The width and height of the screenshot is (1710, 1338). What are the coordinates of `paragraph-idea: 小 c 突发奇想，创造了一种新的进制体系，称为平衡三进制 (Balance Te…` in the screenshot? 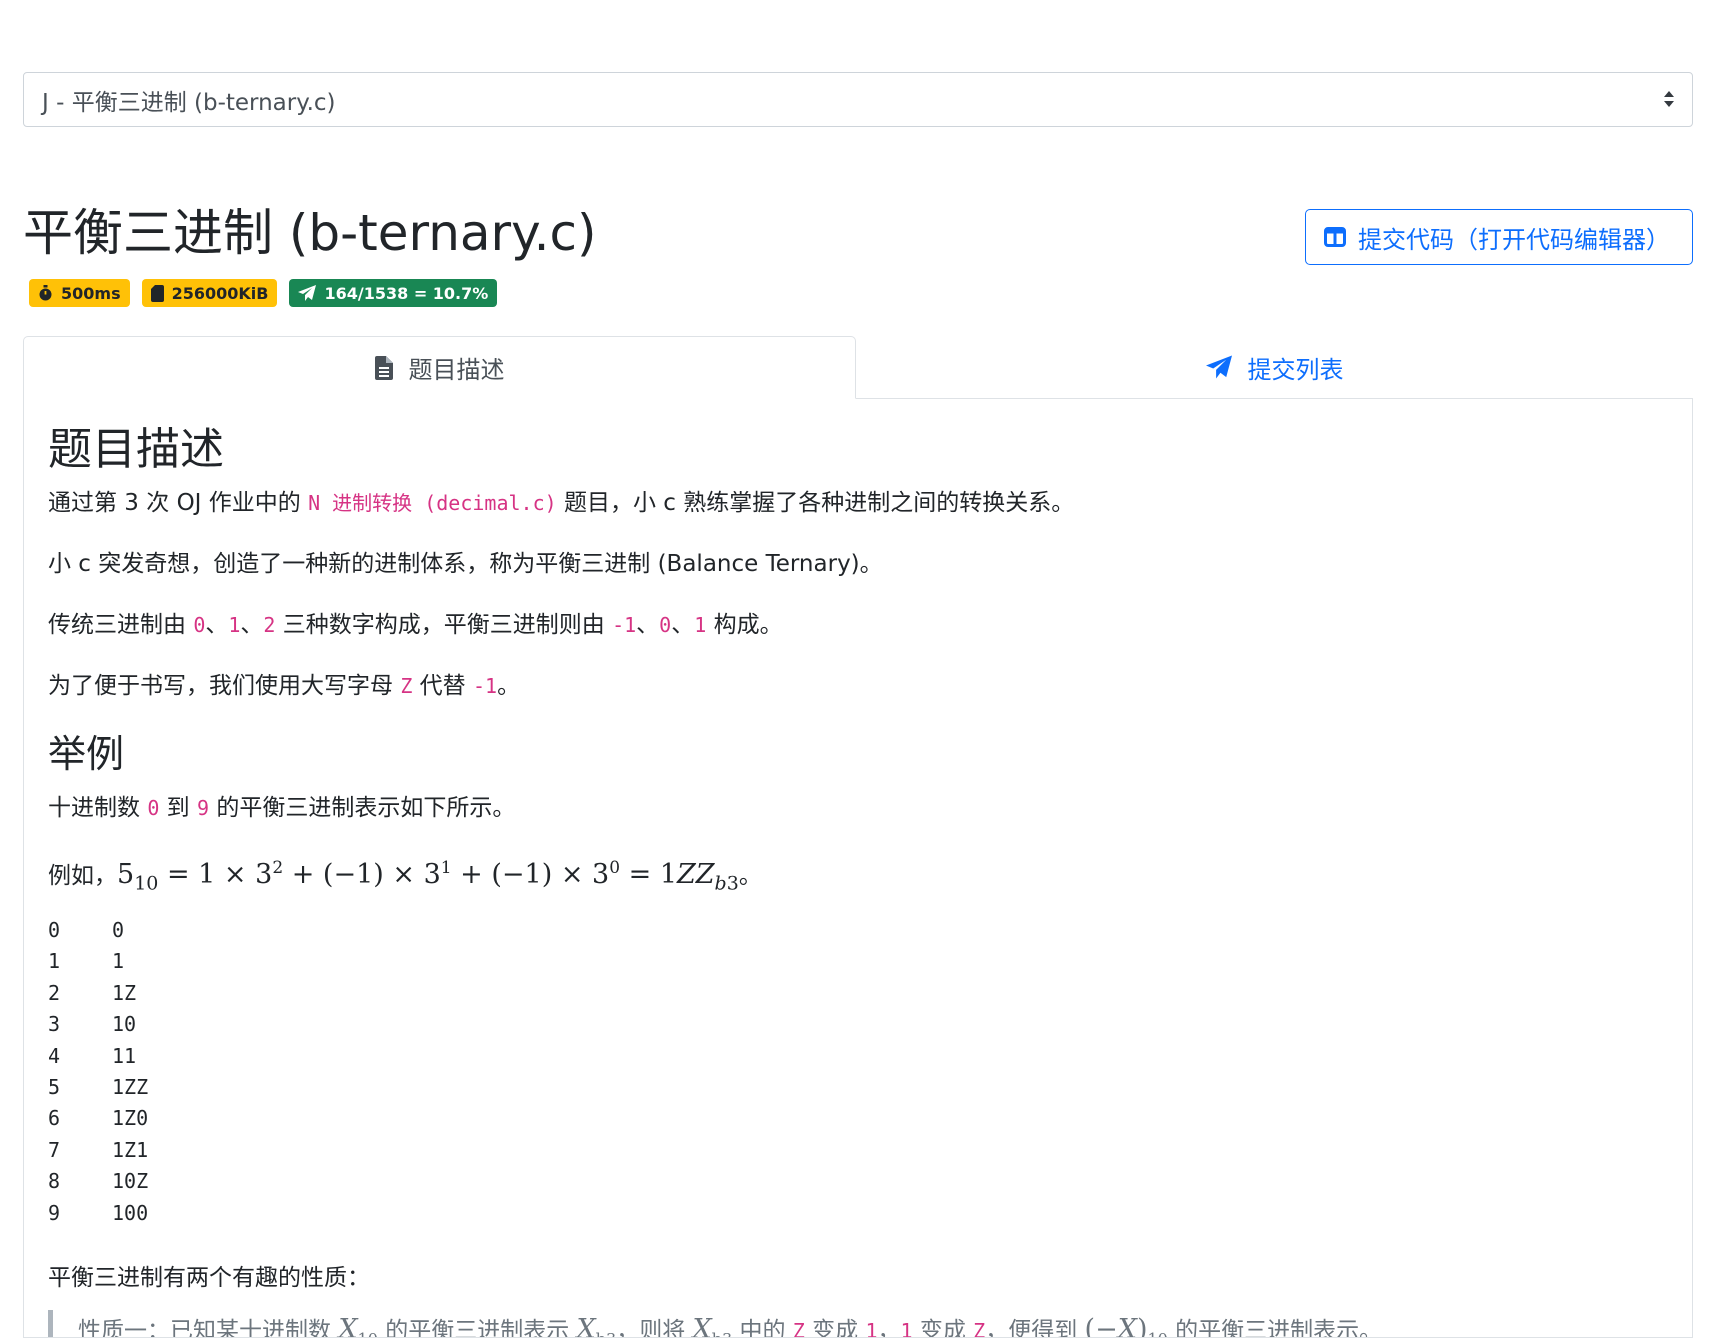 It's located at (465, 564).